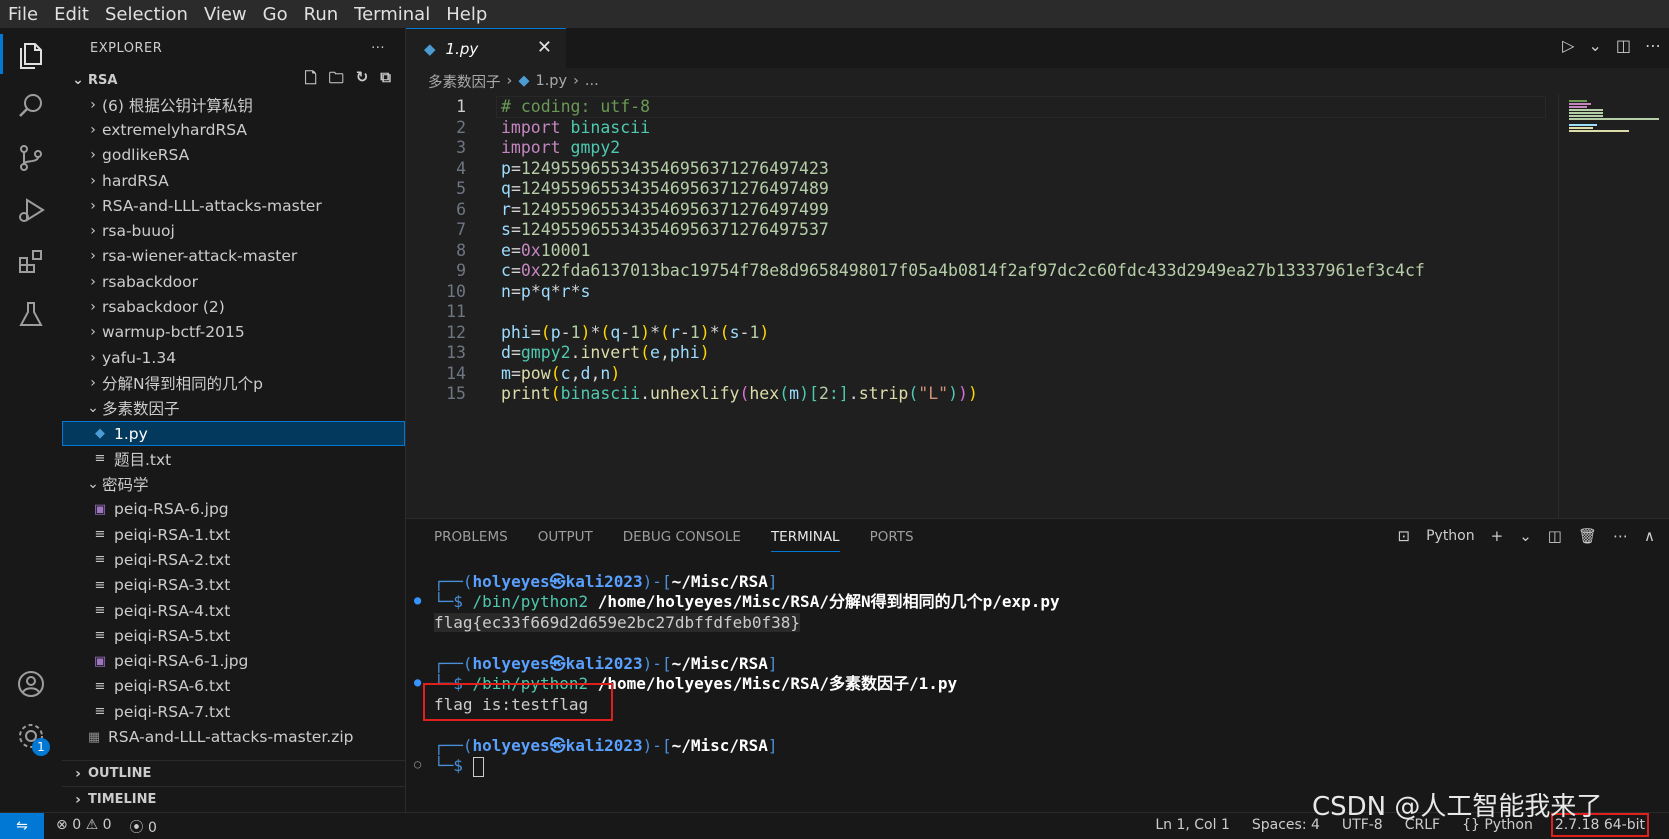  I want to click on tree-item: ≡ 题目.txt, so click(233, 458).